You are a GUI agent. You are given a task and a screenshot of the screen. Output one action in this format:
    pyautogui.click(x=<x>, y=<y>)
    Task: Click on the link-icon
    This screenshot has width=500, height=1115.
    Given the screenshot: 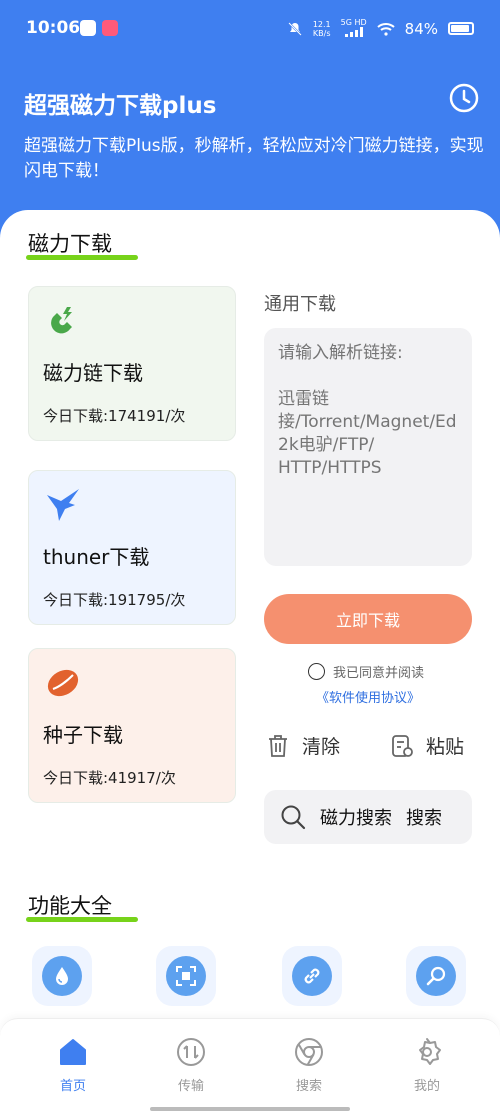 What is the action you would take?
    pyautogui.click(x=312, y=976)
    